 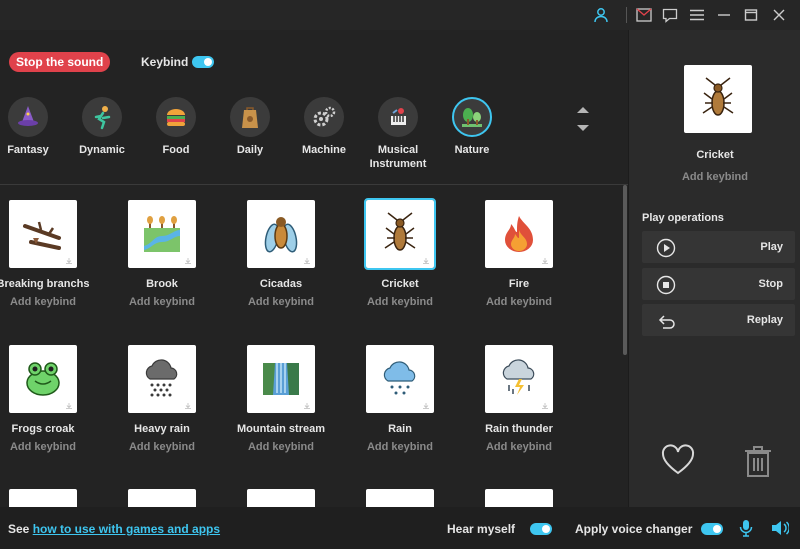 What do you see at coordinates (45, 284) in the screenshot?
I see `sound-name: Breaking branchs` at bounding box center [45, 284].